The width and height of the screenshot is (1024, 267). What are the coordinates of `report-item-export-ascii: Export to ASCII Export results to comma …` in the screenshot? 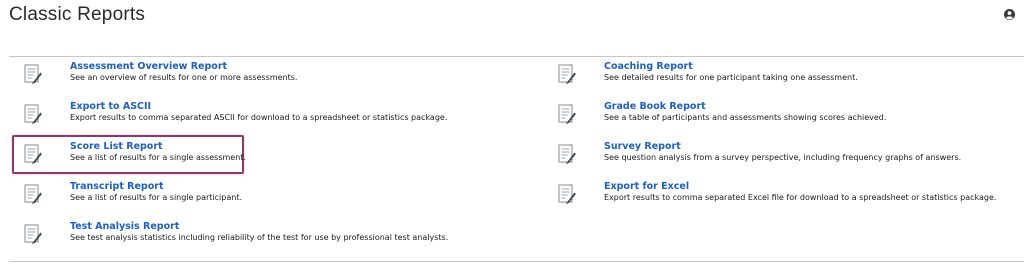 It's located at (254, 119).